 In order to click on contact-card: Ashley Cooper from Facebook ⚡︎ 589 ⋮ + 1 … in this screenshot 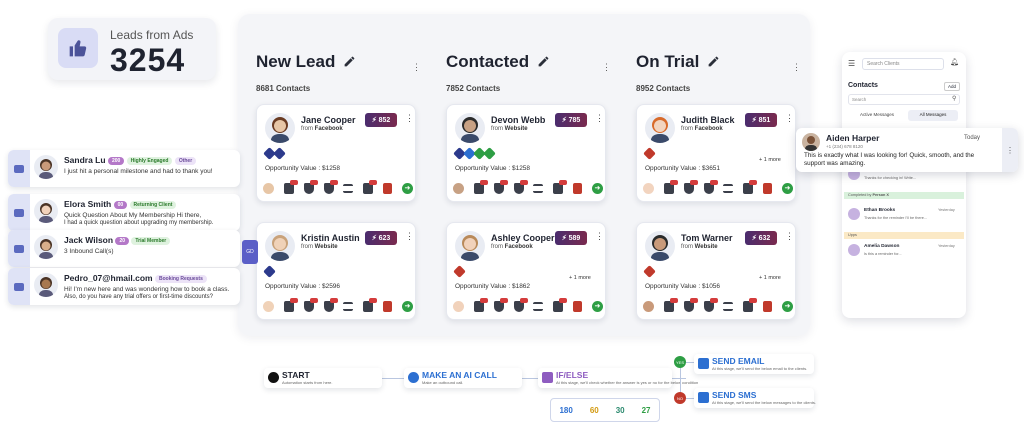, I will do `click(526, 271)`.